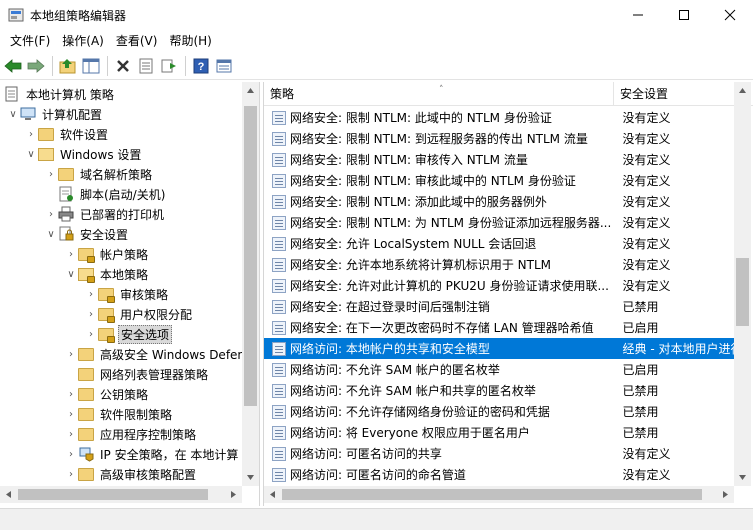  I want to click on policy-row: 网络安全: 限制 NTLM: 到远程服务器的传出 NTLM 流量 没有定义, so click(499, 138).